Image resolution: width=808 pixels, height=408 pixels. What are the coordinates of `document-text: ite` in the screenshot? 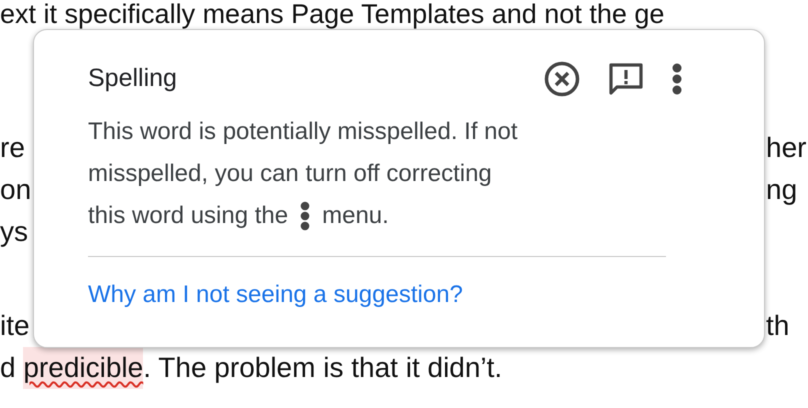 It's located at (15, 325).